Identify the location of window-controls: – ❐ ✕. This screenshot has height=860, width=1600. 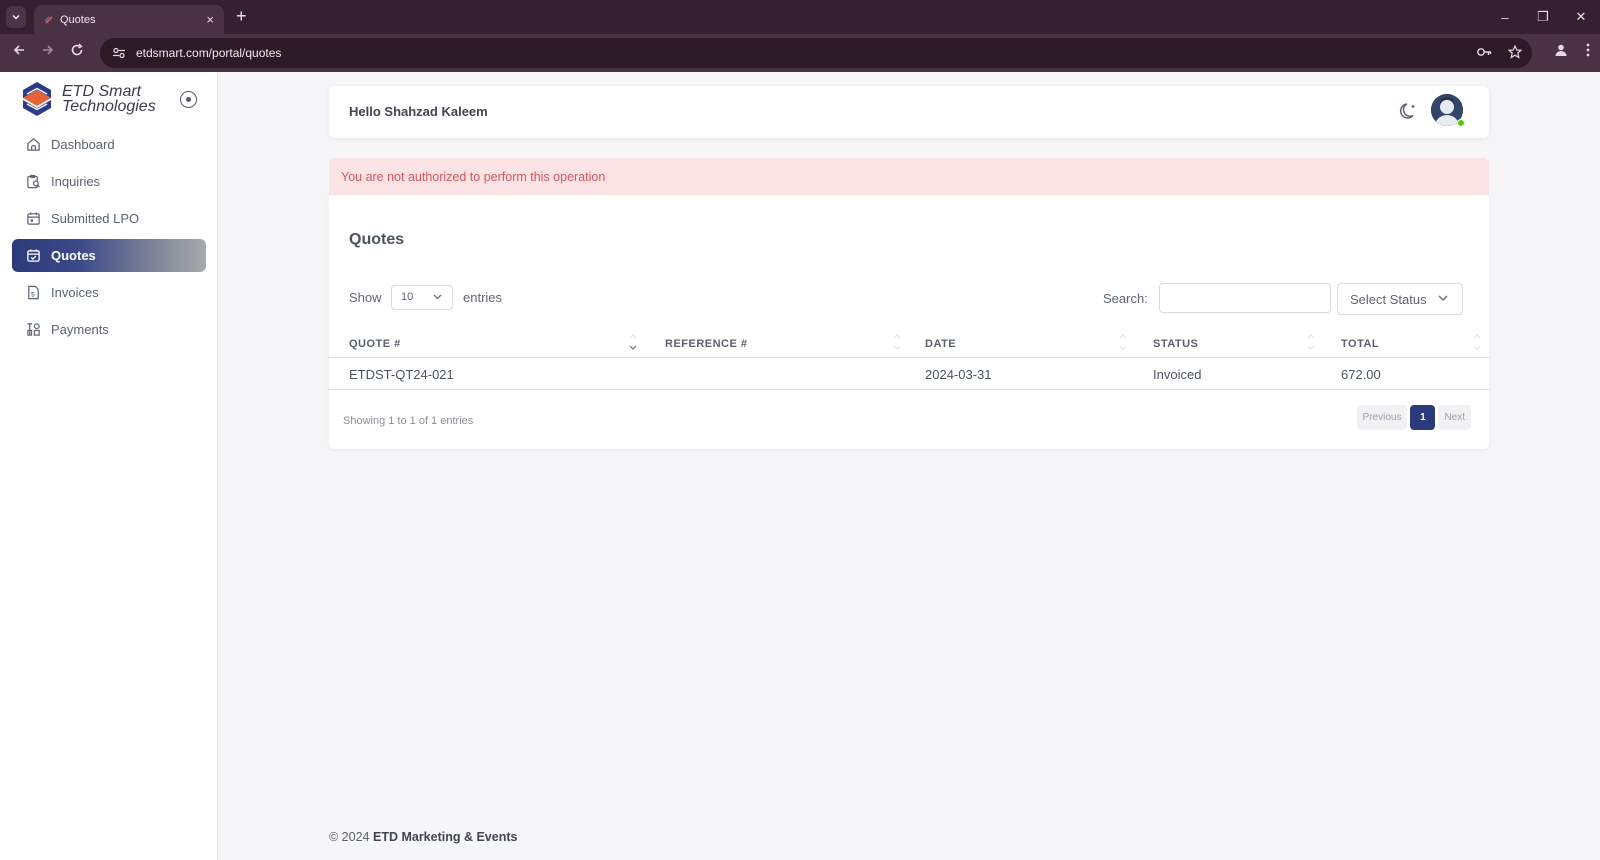
(1543, 17).